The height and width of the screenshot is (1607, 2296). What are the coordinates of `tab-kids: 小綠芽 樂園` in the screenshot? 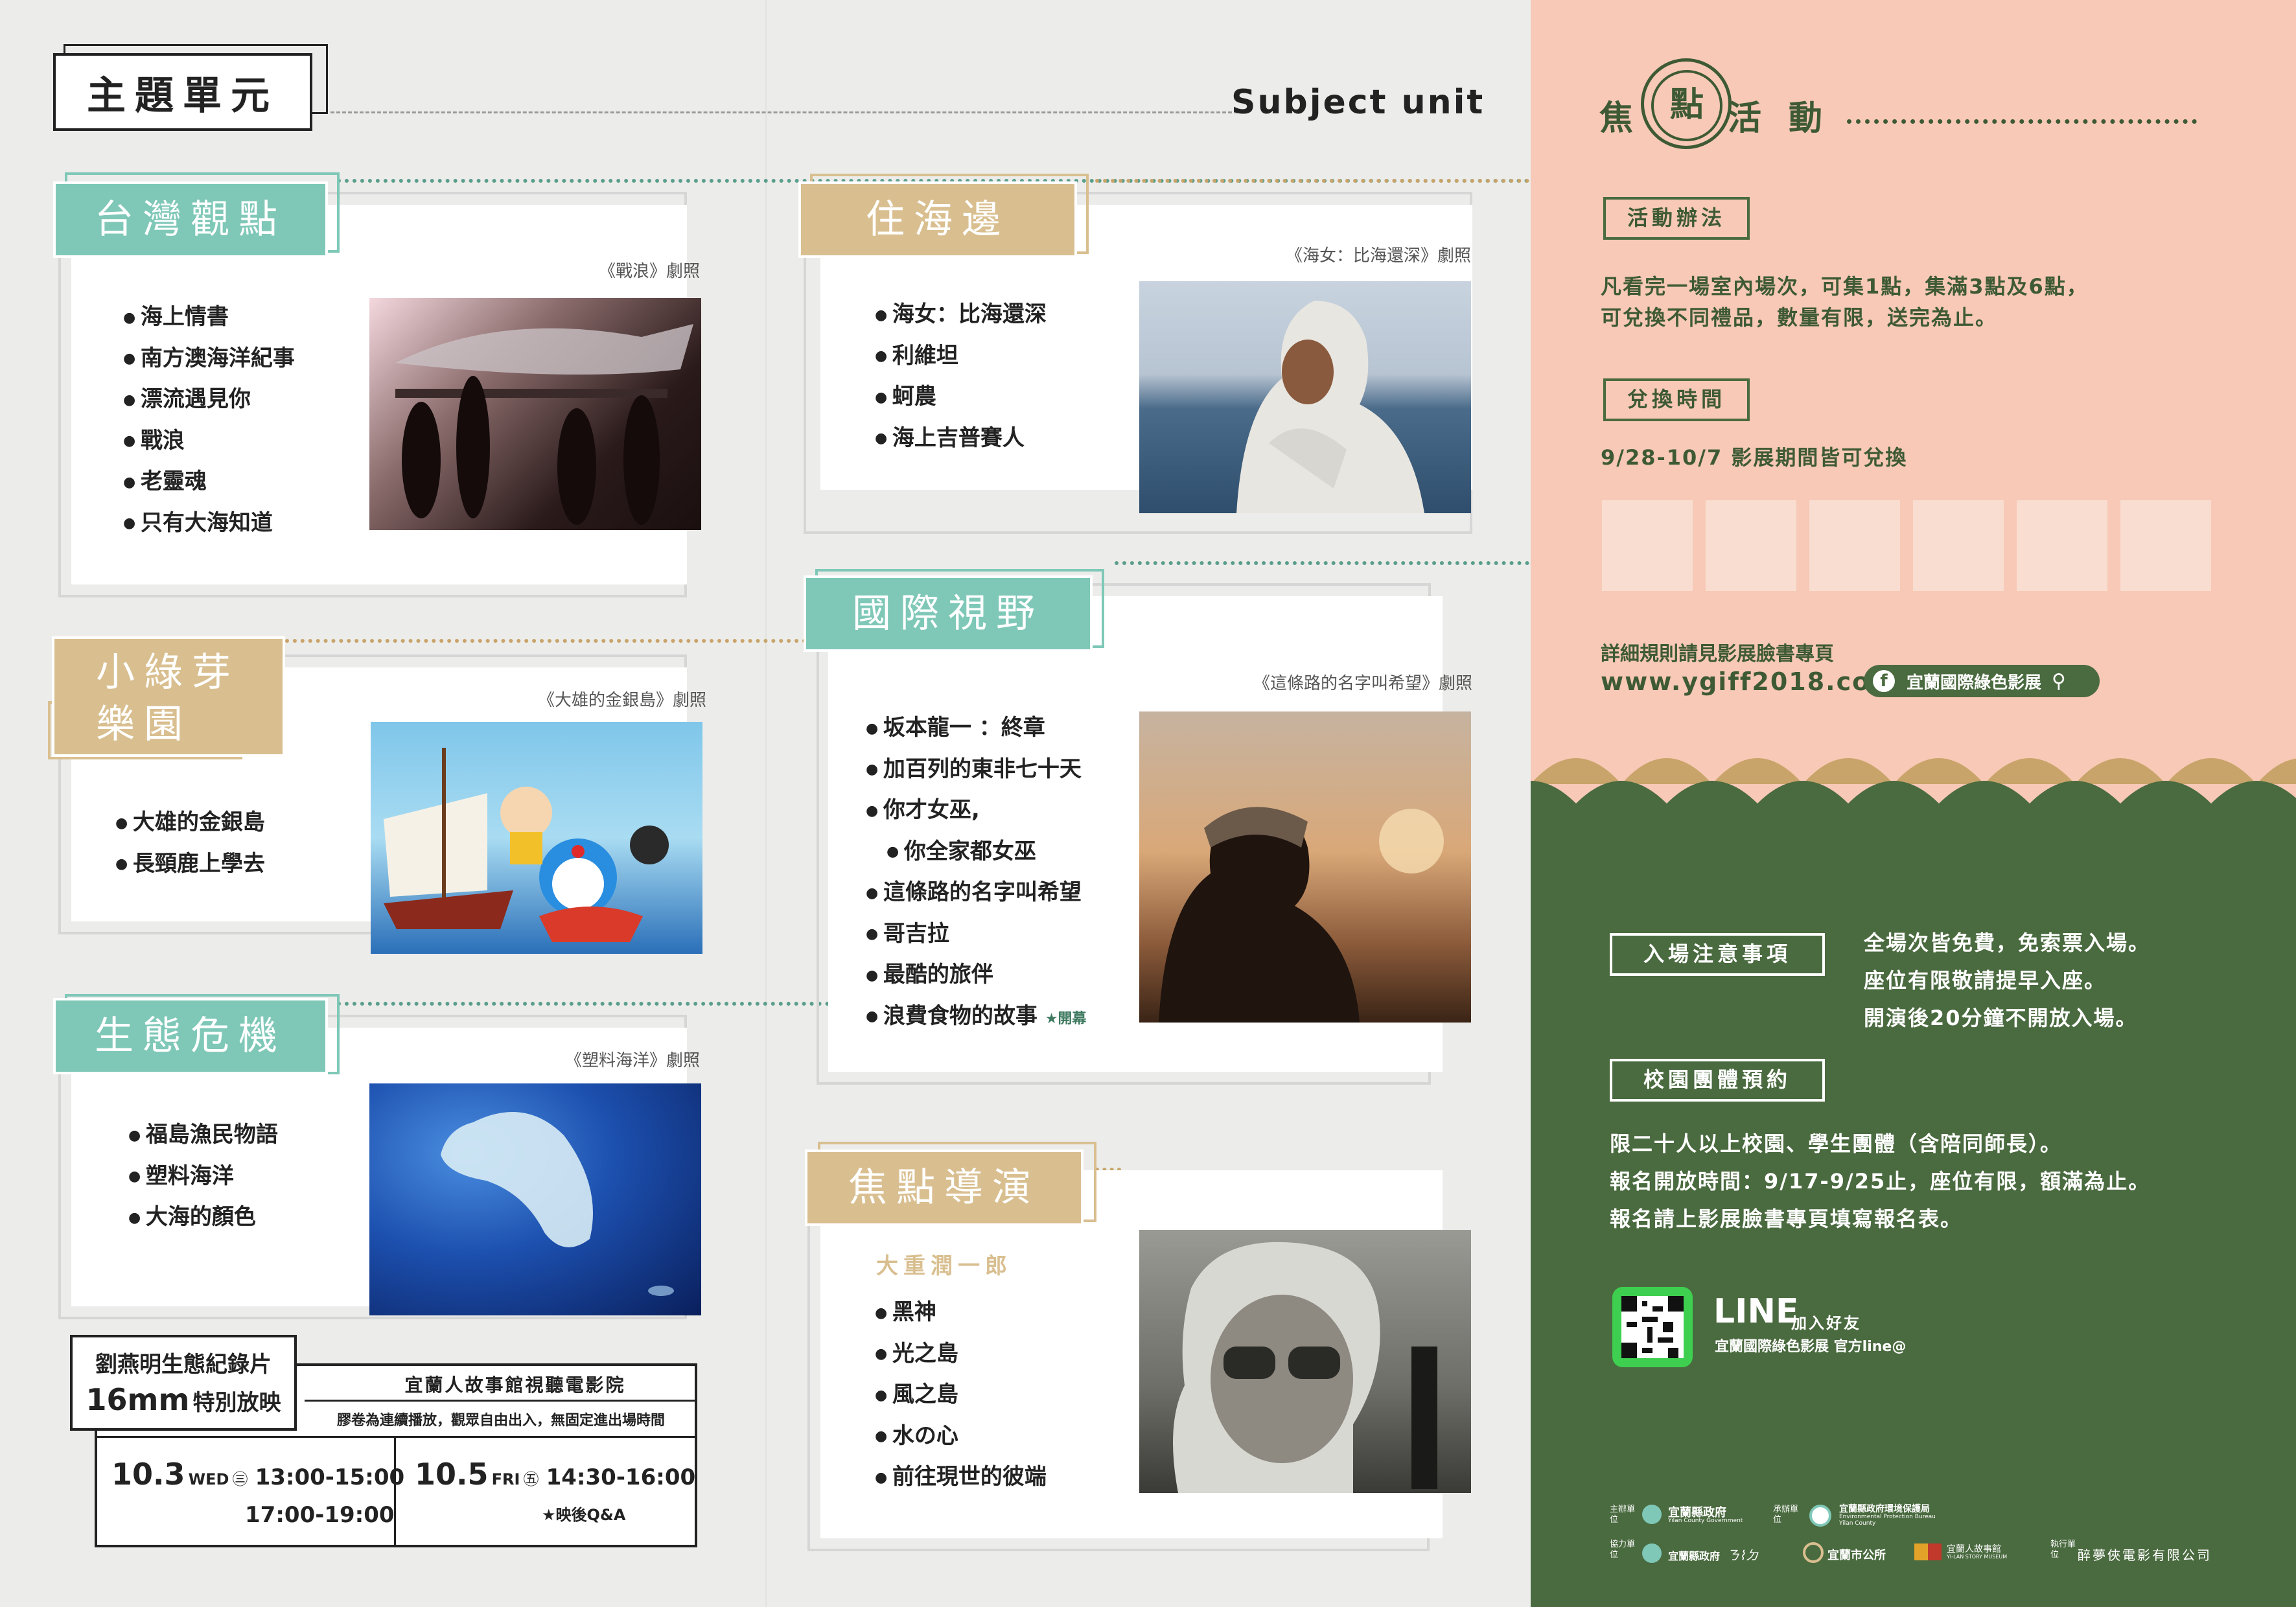 It's located at (168, 696).